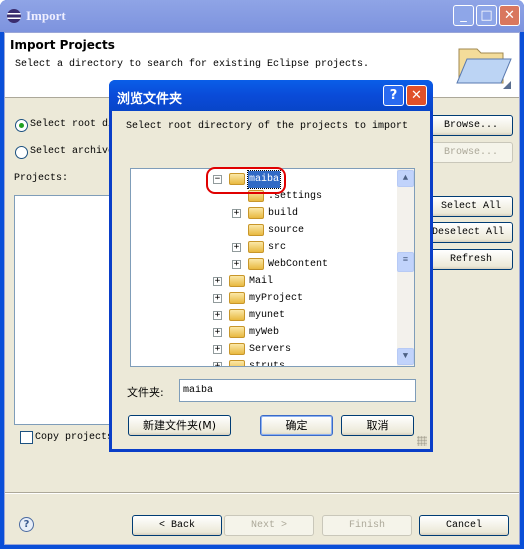 Image resolution: width=524 pixels, height=549 pixels. Describe the element at coordinates (276, 298) in the screenshot. I see `tree-item-label: myProject` at that location.